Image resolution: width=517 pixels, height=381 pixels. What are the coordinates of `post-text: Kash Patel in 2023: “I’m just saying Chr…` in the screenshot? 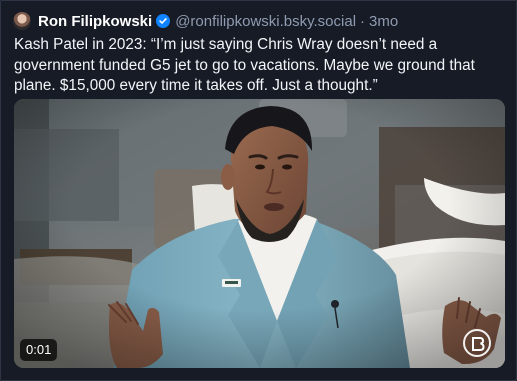 It's located at (244, 65).